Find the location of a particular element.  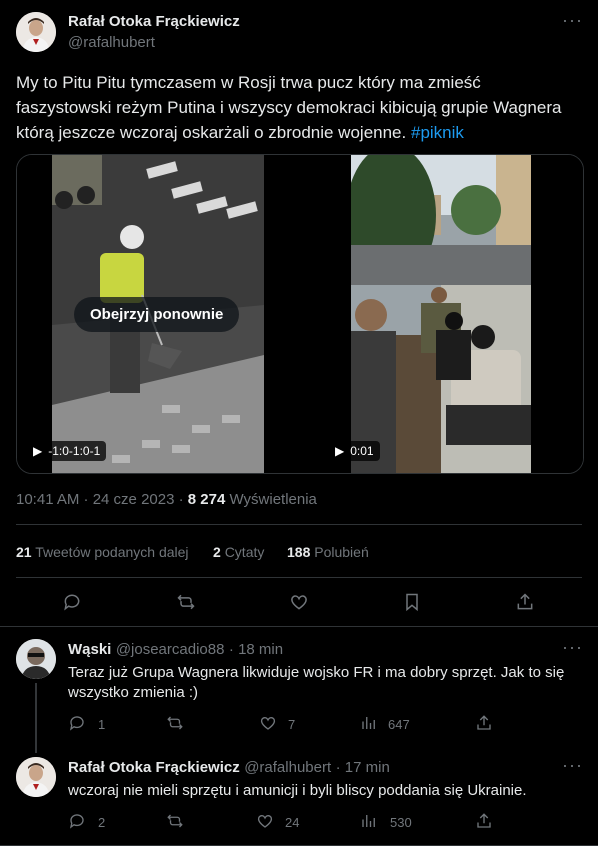

quotes-label: Cytaty is located at coordinates (244, 552).